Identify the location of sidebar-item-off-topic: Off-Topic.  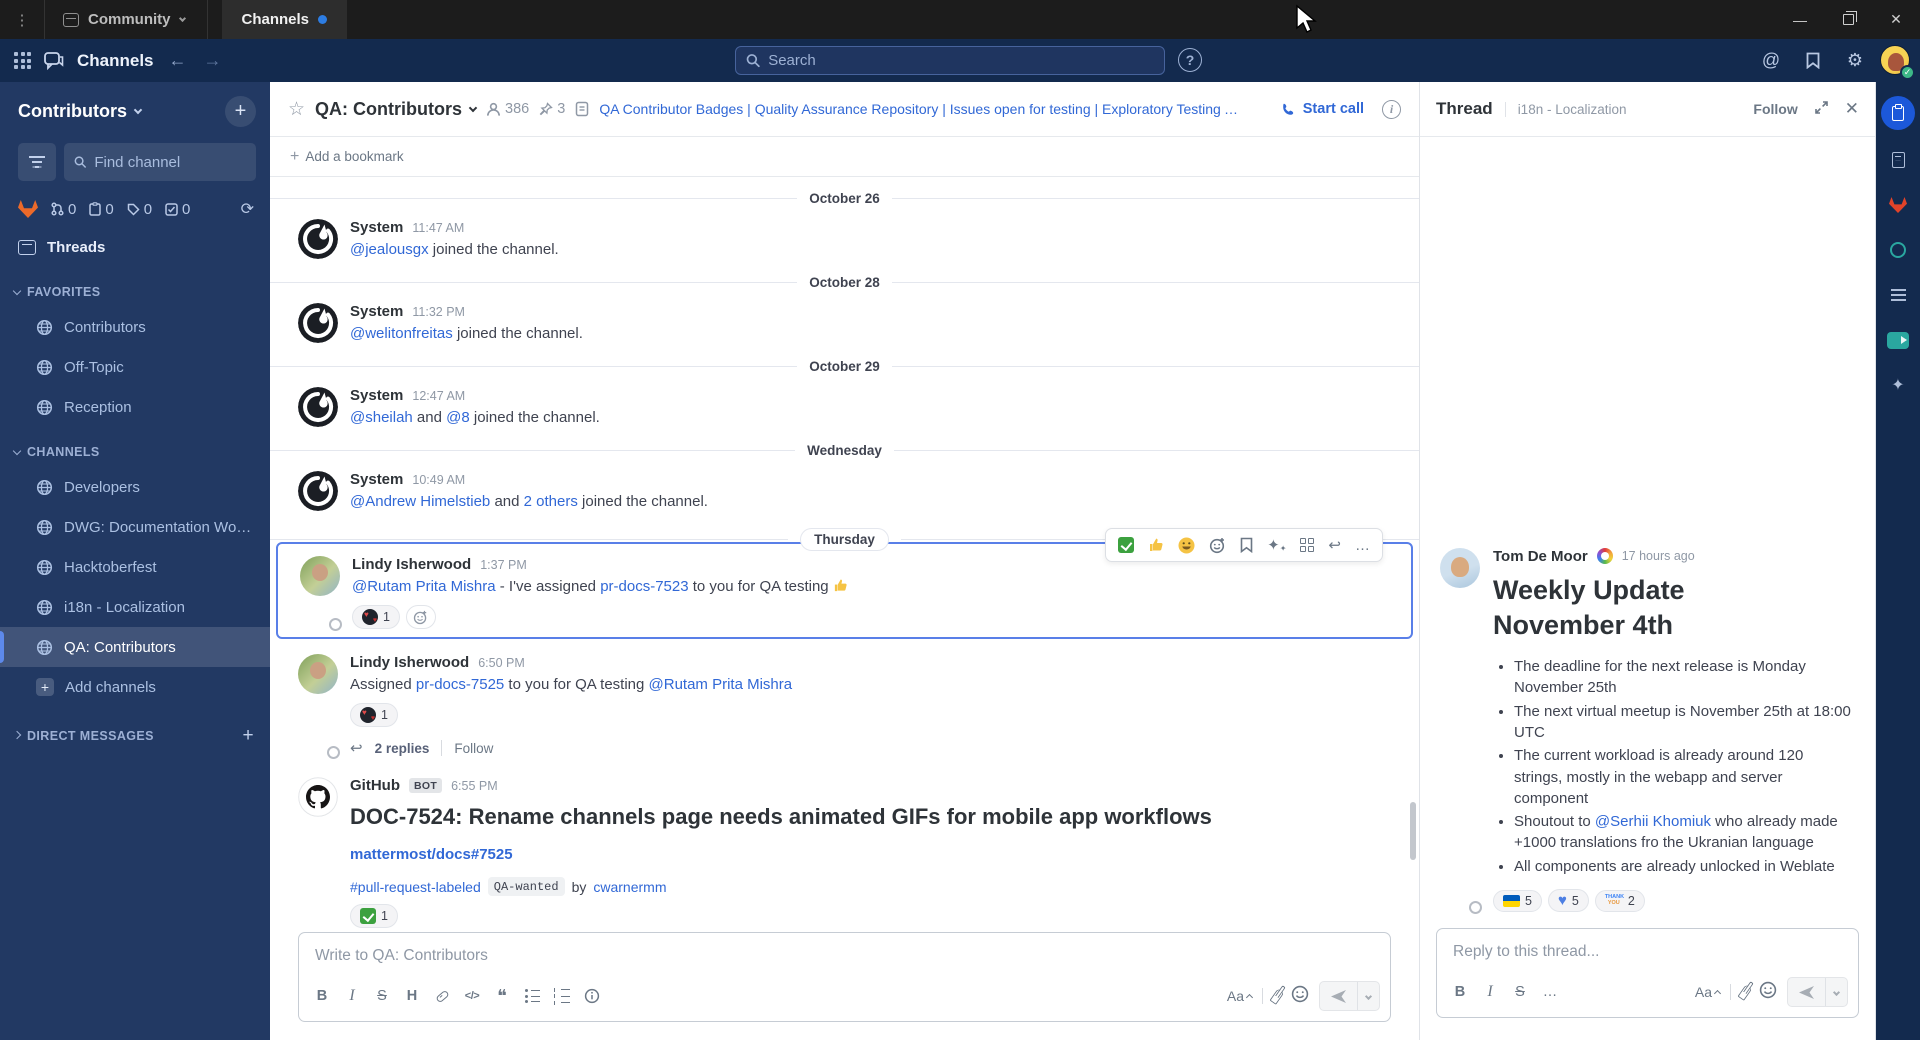
(135, 367).